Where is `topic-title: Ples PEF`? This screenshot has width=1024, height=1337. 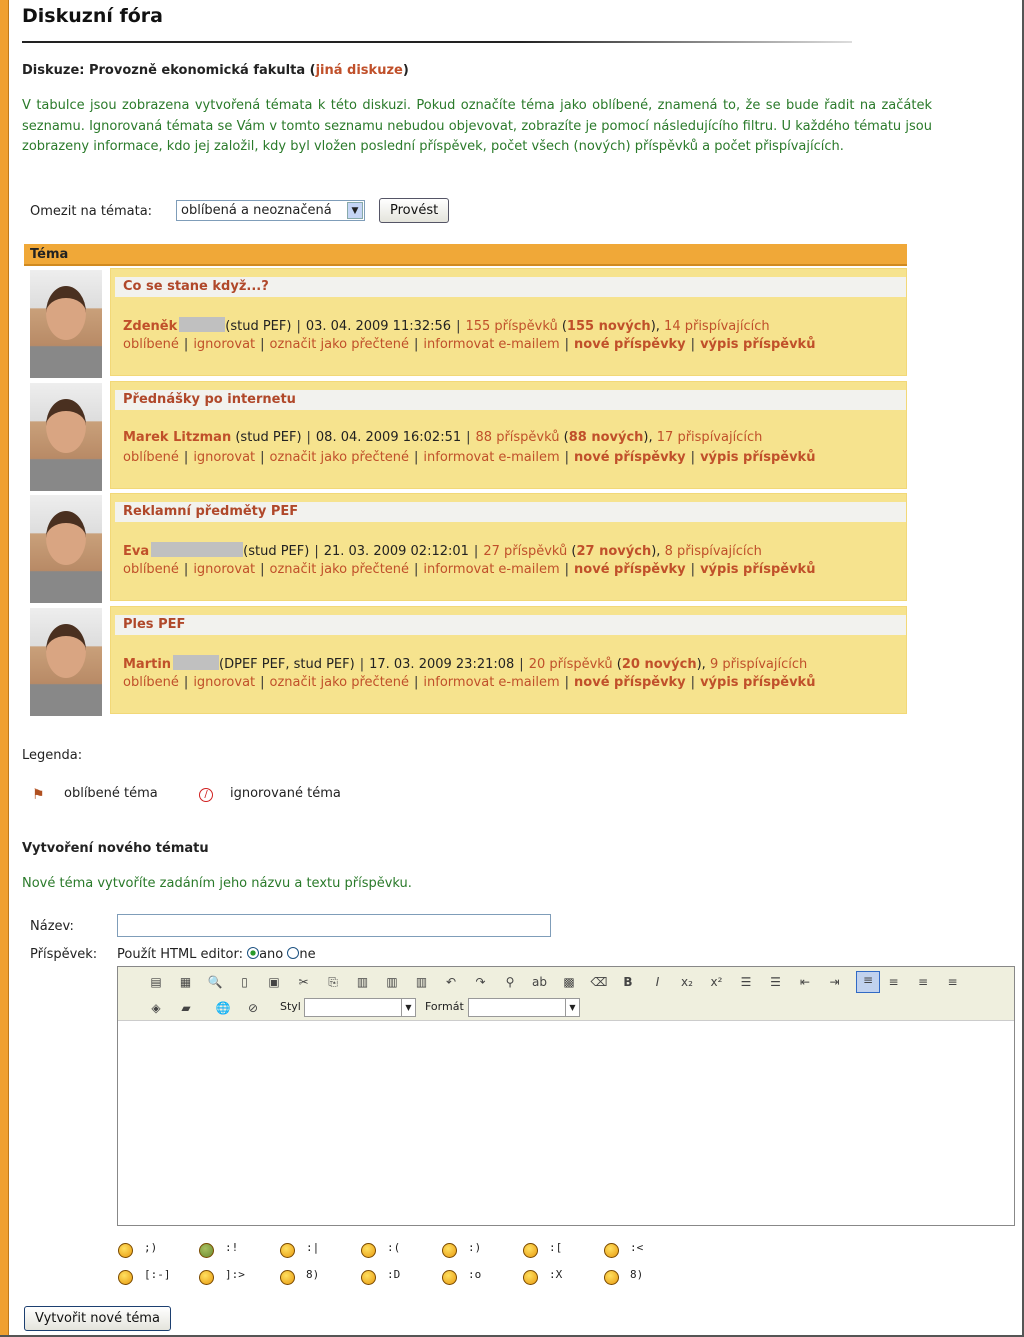 topic-title: Ples PEF is located at coordinates (510, 624).